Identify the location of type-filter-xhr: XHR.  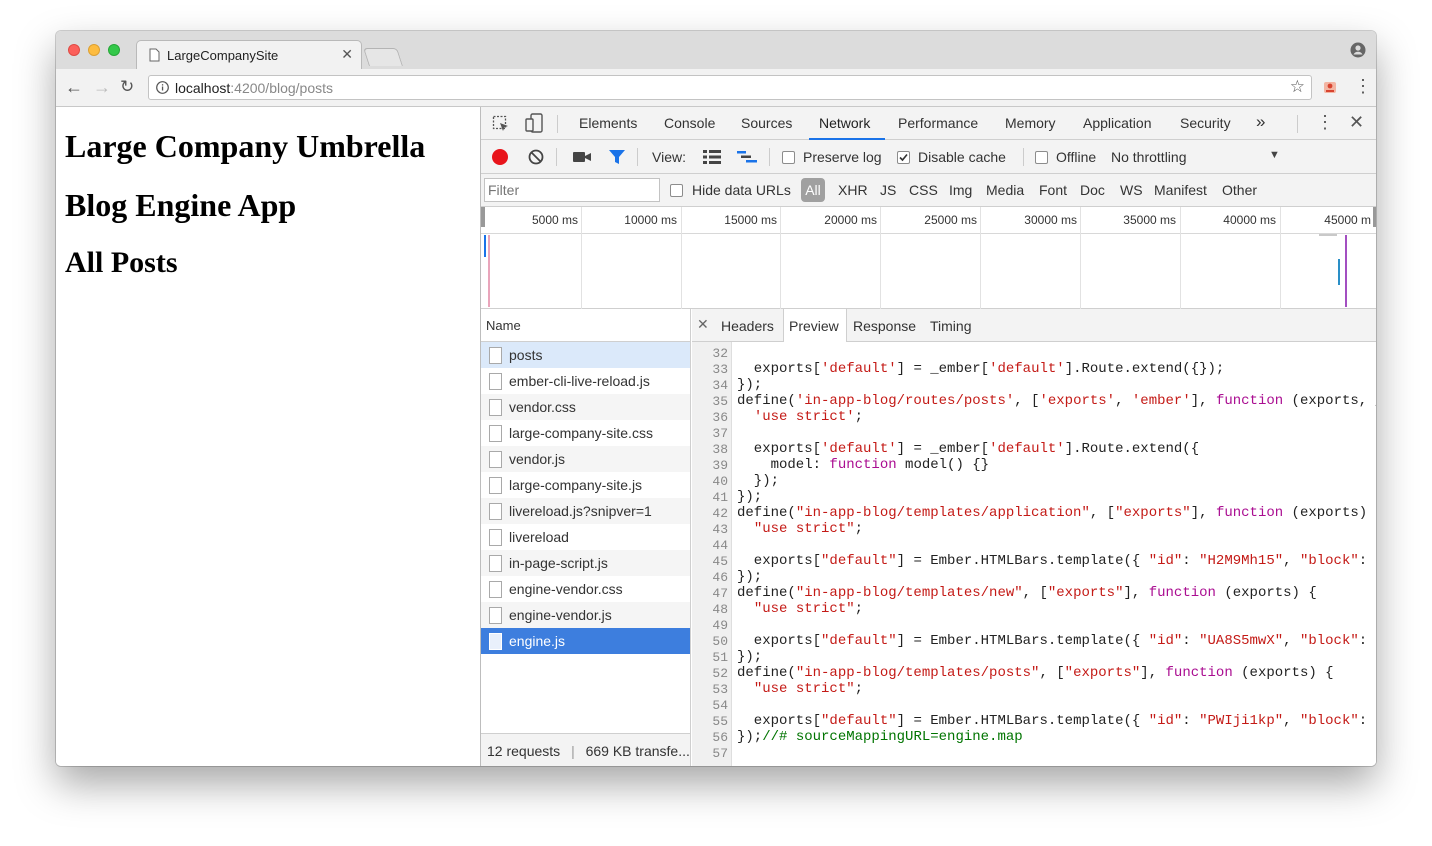
(853, 190).